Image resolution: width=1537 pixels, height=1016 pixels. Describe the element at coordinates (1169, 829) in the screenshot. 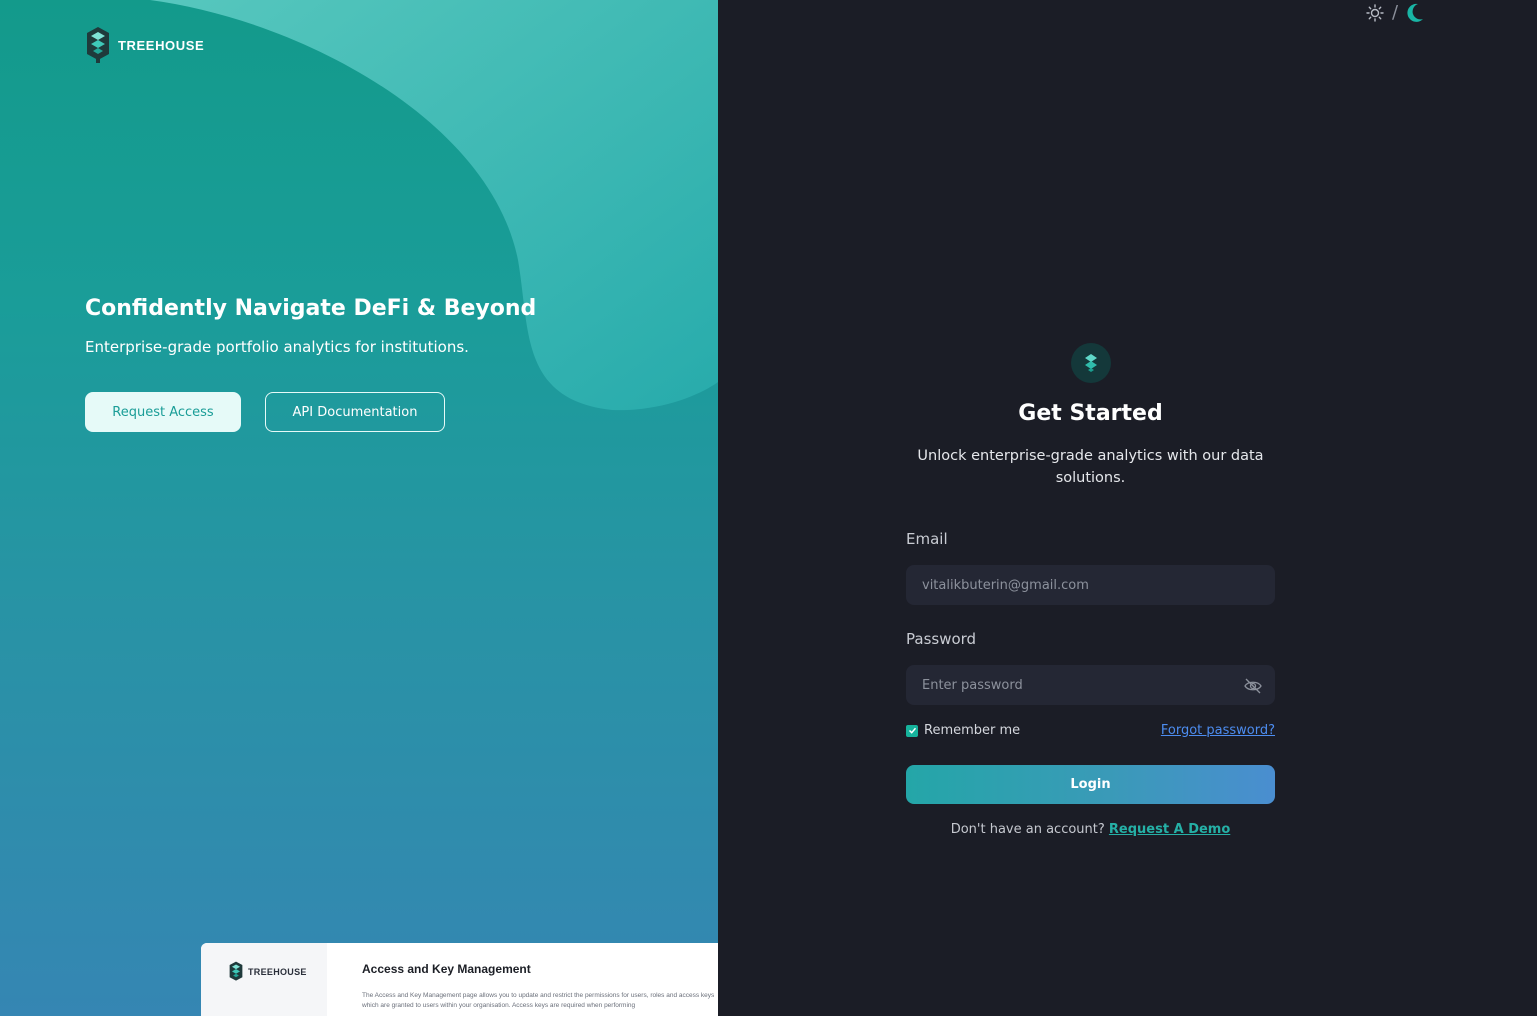

I see `request-demo-link: Request A Demo` at that location.